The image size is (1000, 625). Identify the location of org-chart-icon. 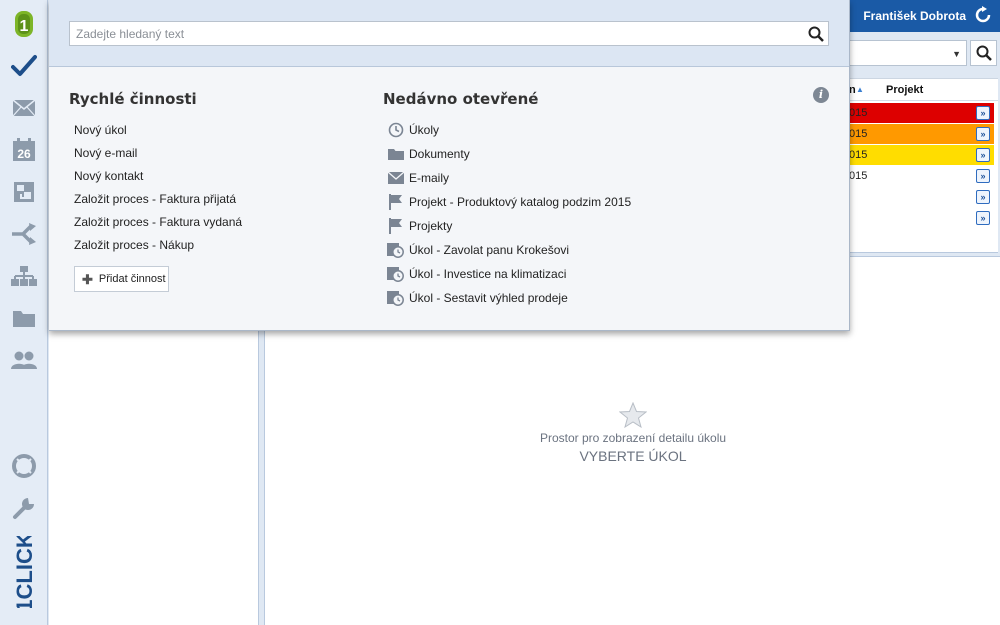
(24, 276).